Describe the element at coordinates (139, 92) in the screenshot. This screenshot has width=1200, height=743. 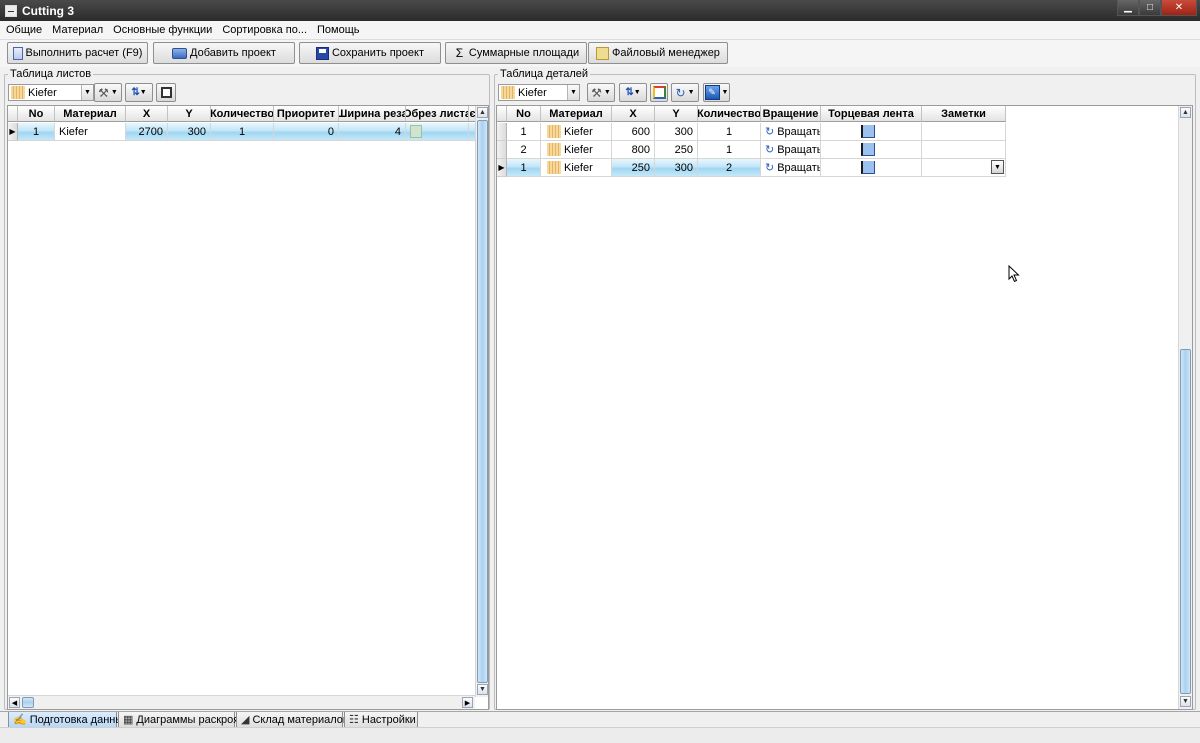
I see `sheets-sort-button: ⇅ ▼` at that location.